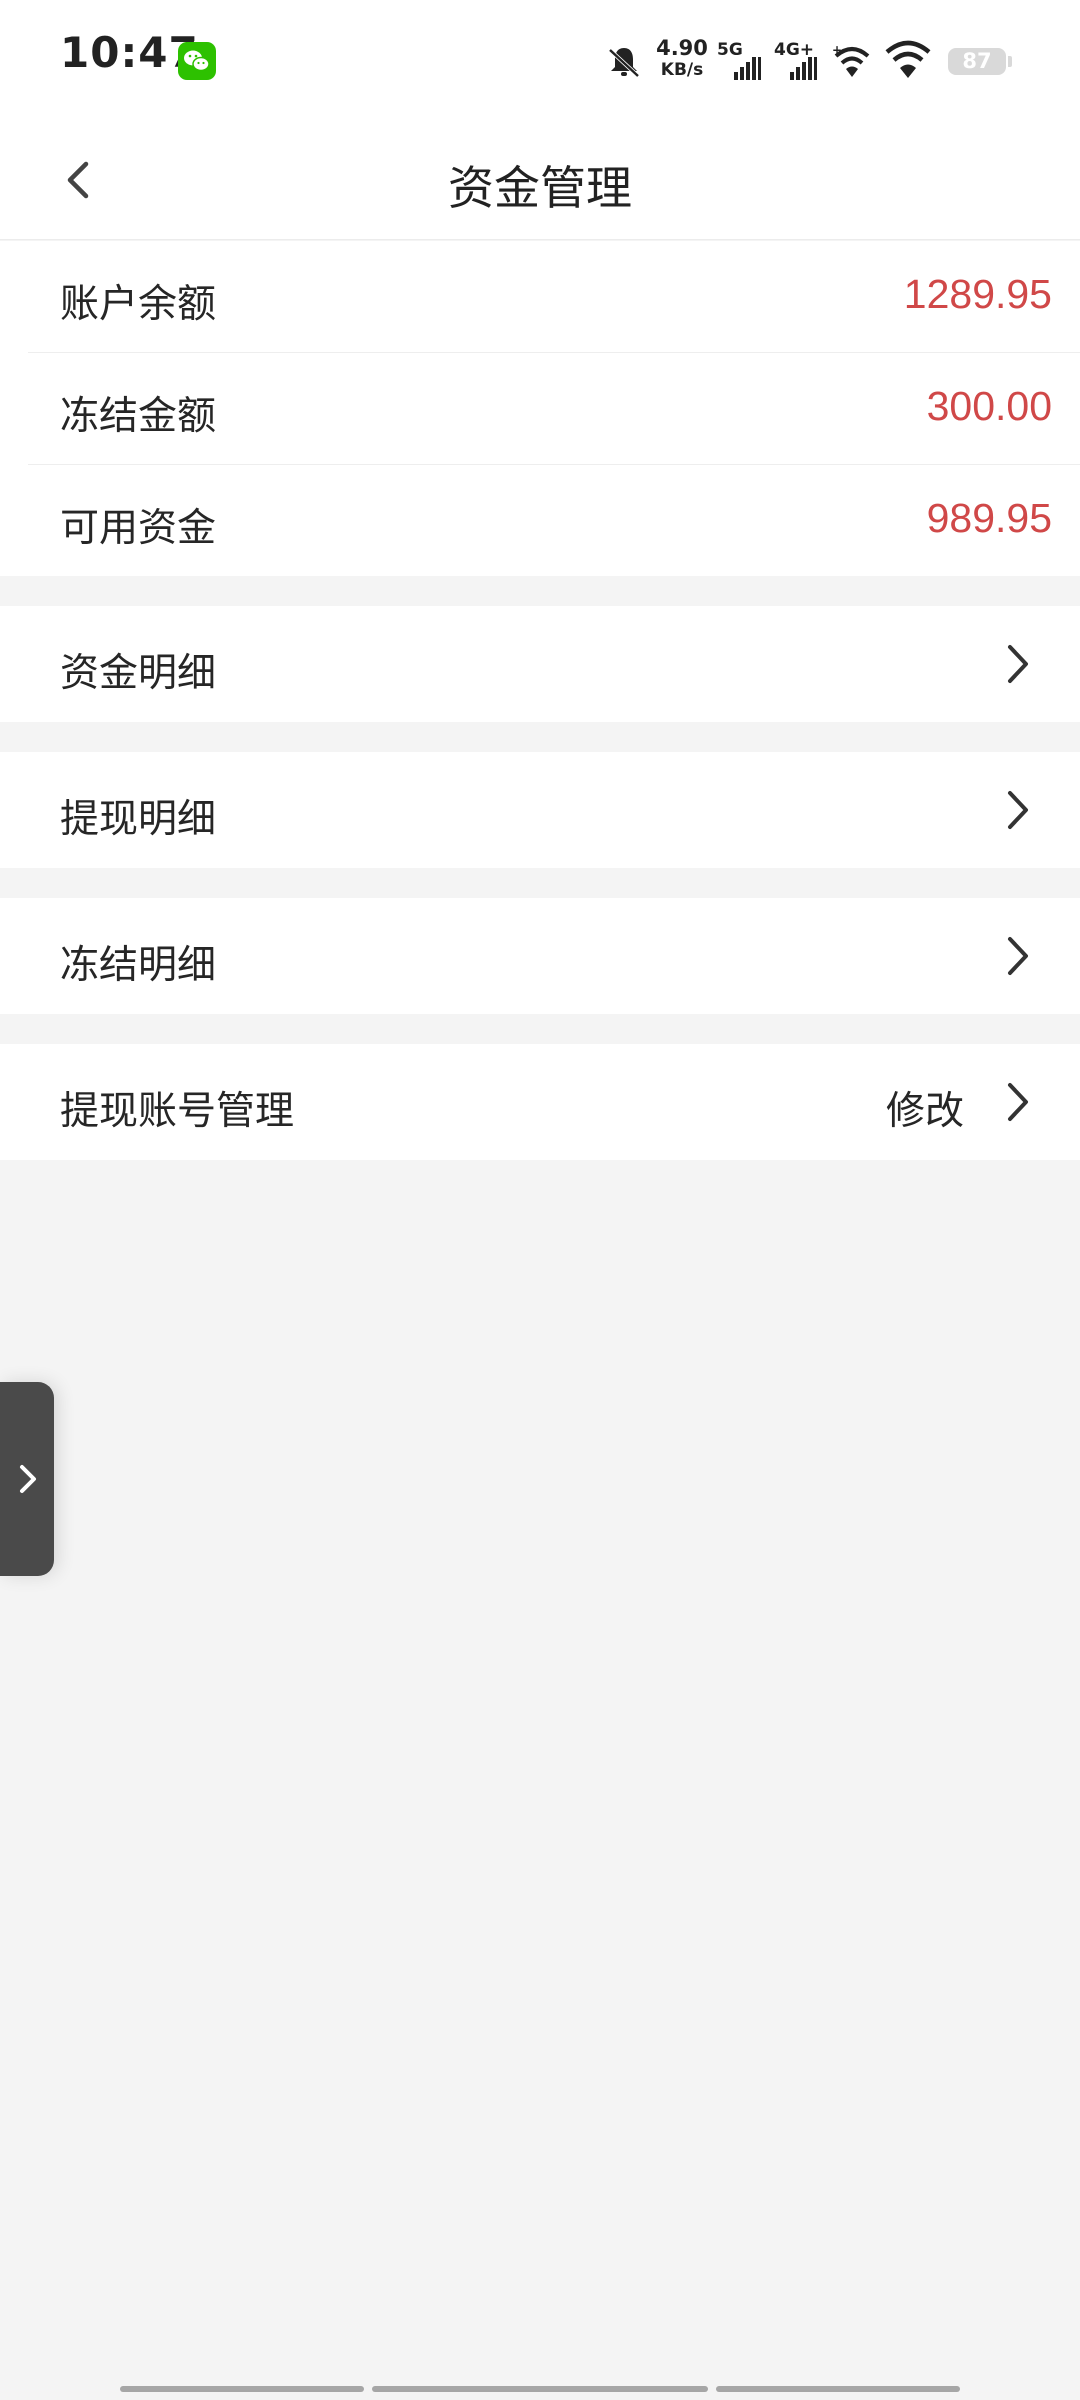 The width and height of the screenshot is (1080, 2400). I want to click on frozen-details-label: 冻结明细, so click(138, 965).